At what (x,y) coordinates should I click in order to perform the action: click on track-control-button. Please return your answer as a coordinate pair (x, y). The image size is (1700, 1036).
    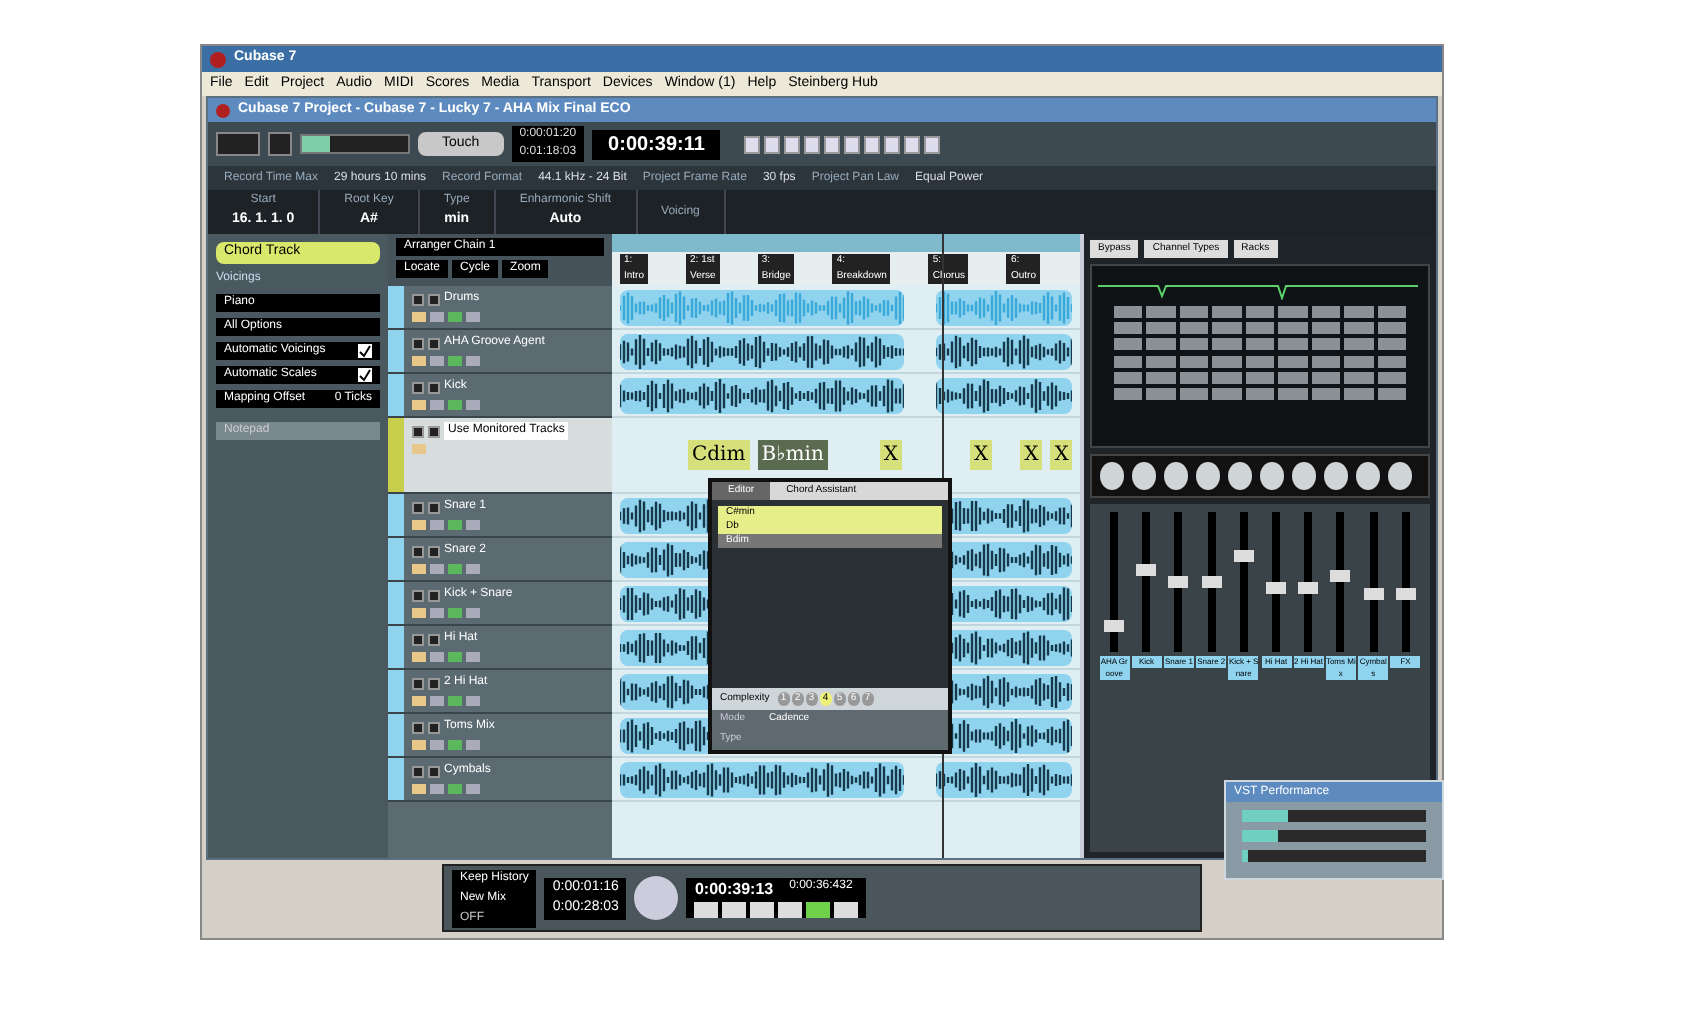
    Looking at the image, I should click on (419, 449).